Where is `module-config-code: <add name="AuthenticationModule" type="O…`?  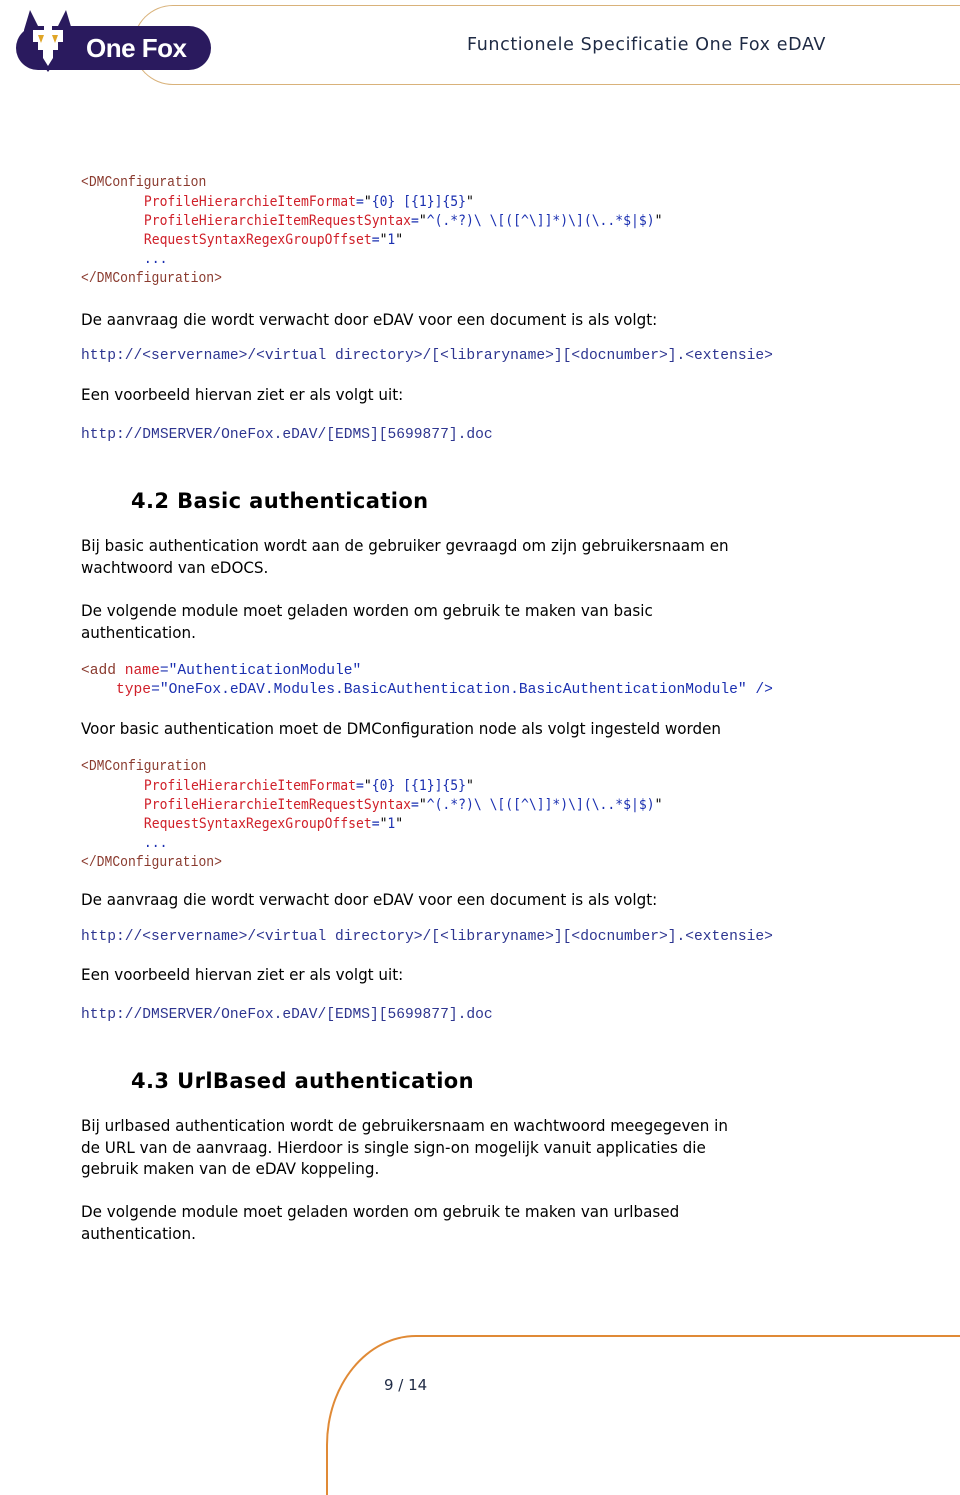 module-config-code: <add name="AuthenticationModule" type="O… is located at coordinates (427, 680).